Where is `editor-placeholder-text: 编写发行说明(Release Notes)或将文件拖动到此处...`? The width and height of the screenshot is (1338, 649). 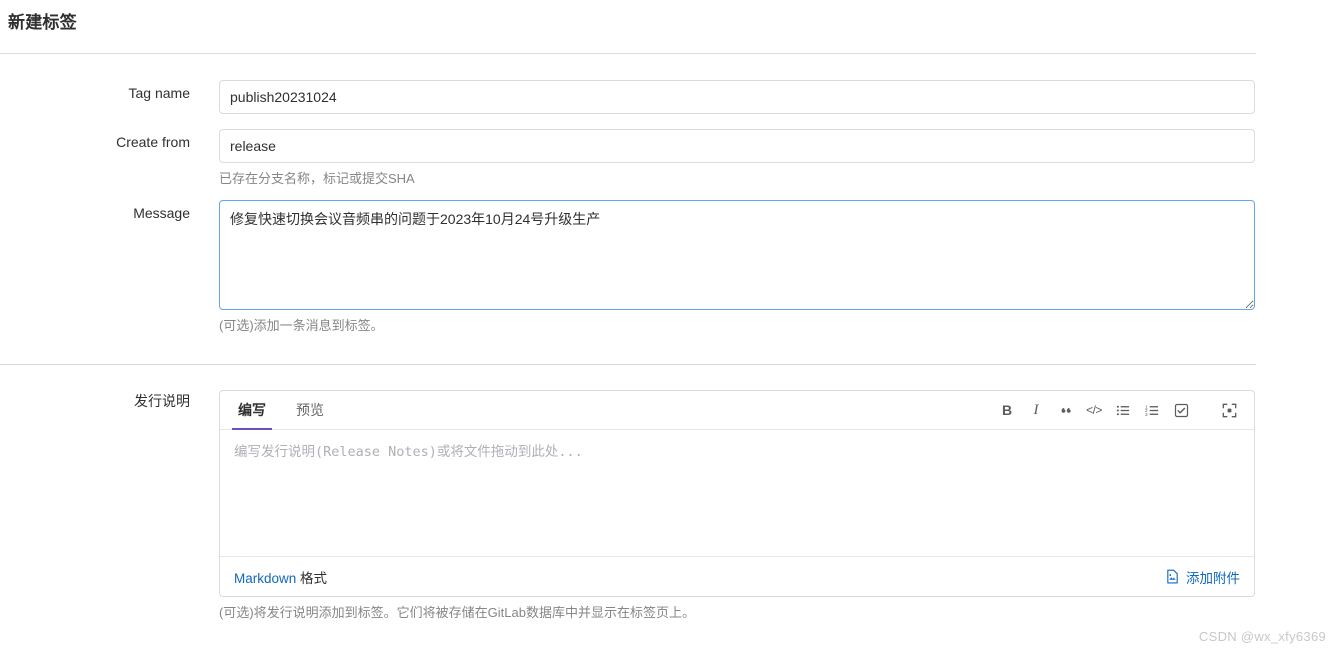
editor-placeholder-text: 编写发行说明(Release Notes)或将文件拖动到此处... is located at coordinates (408, 452).